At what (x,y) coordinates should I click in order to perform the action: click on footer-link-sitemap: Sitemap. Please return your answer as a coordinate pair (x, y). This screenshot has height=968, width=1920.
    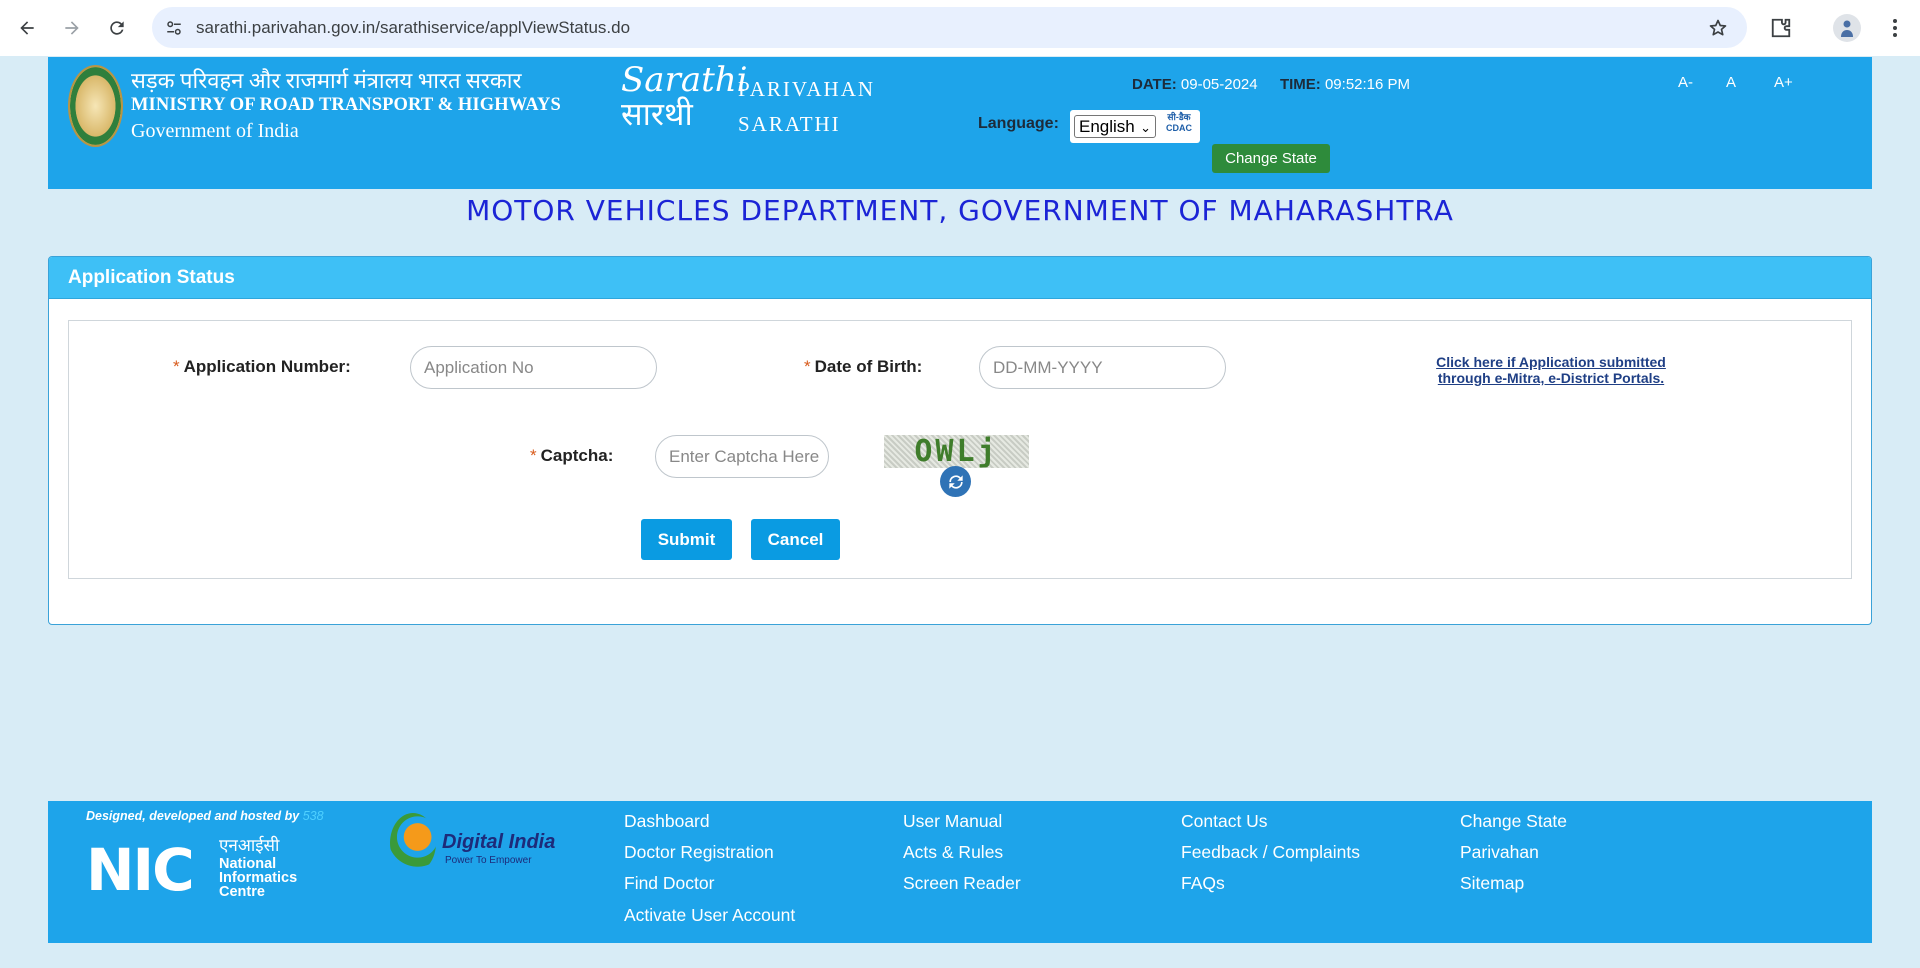
    Looking at the image, I should click on (1492, 883).